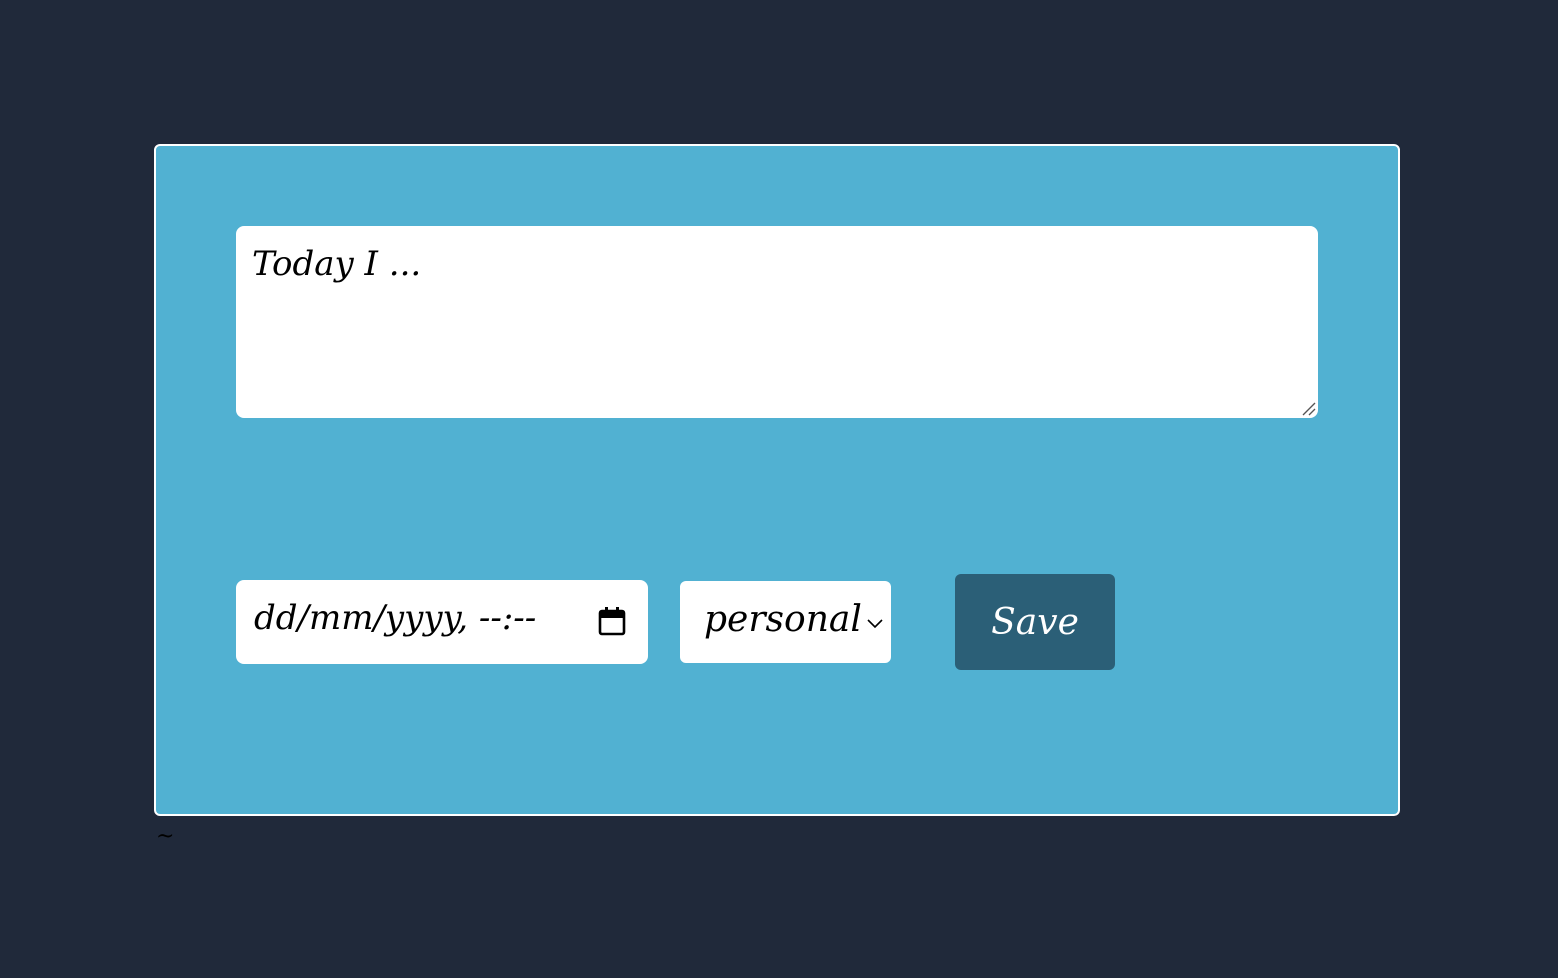  What do you see at coordinates (395, 618) in the screenshot?
I see `datetime-input-placeholder: dd/mm/yyyy, --:--` at bounding box center [395, 618].